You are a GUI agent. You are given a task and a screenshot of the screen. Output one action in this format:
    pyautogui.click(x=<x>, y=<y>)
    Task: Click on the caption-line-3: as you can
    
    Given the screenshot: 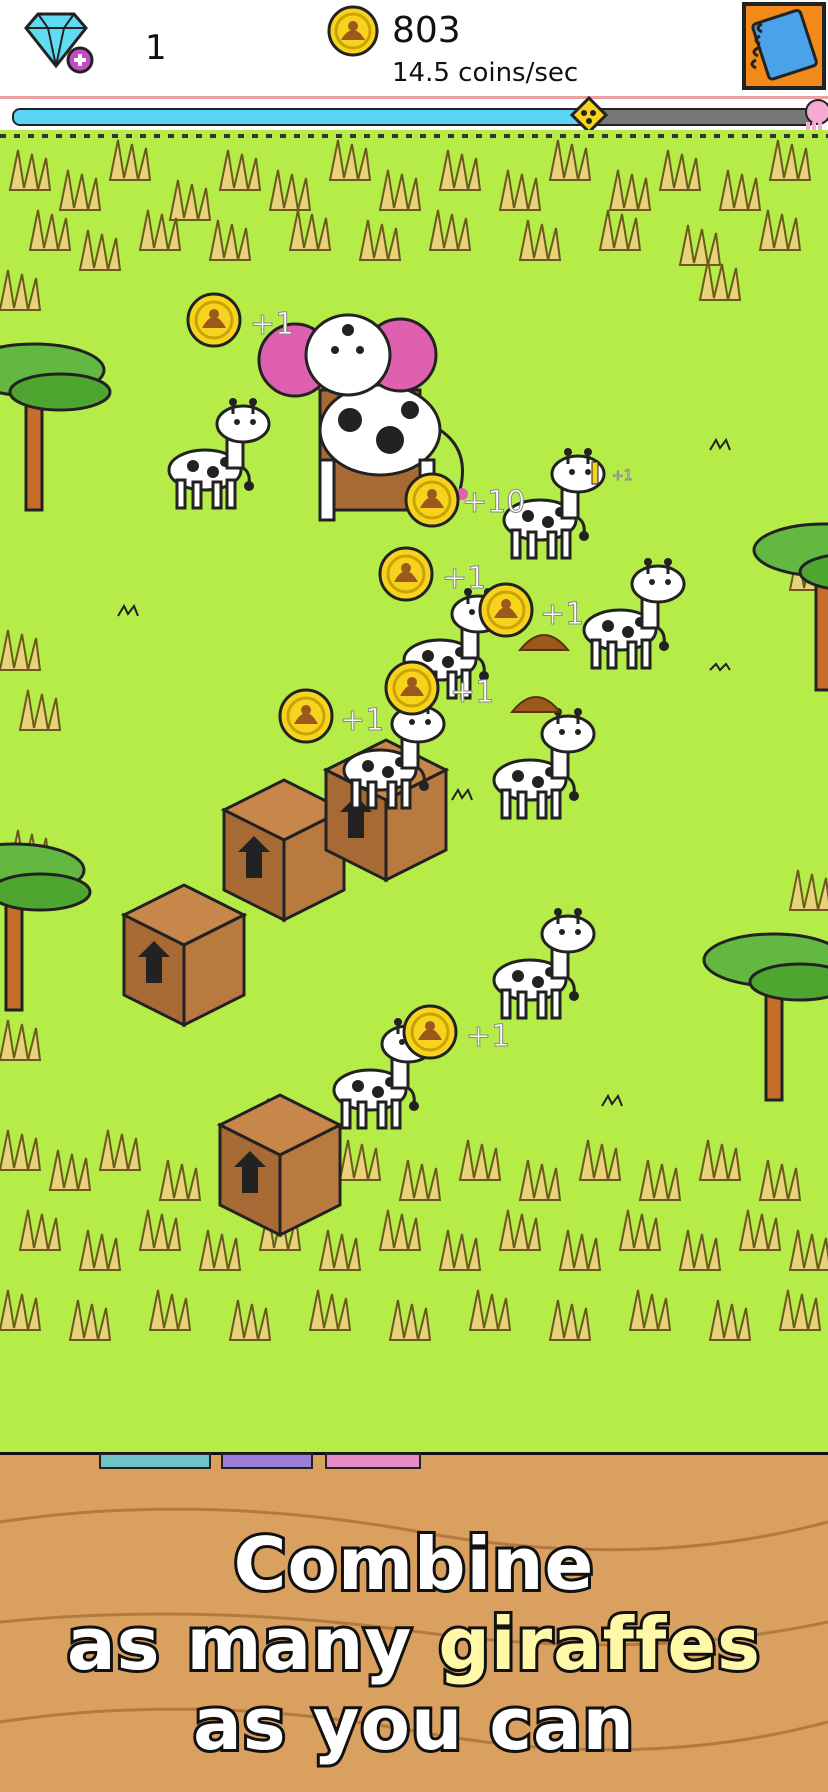 What is the action you would take?
    pyautogui.click(x=413, y=1724)
    